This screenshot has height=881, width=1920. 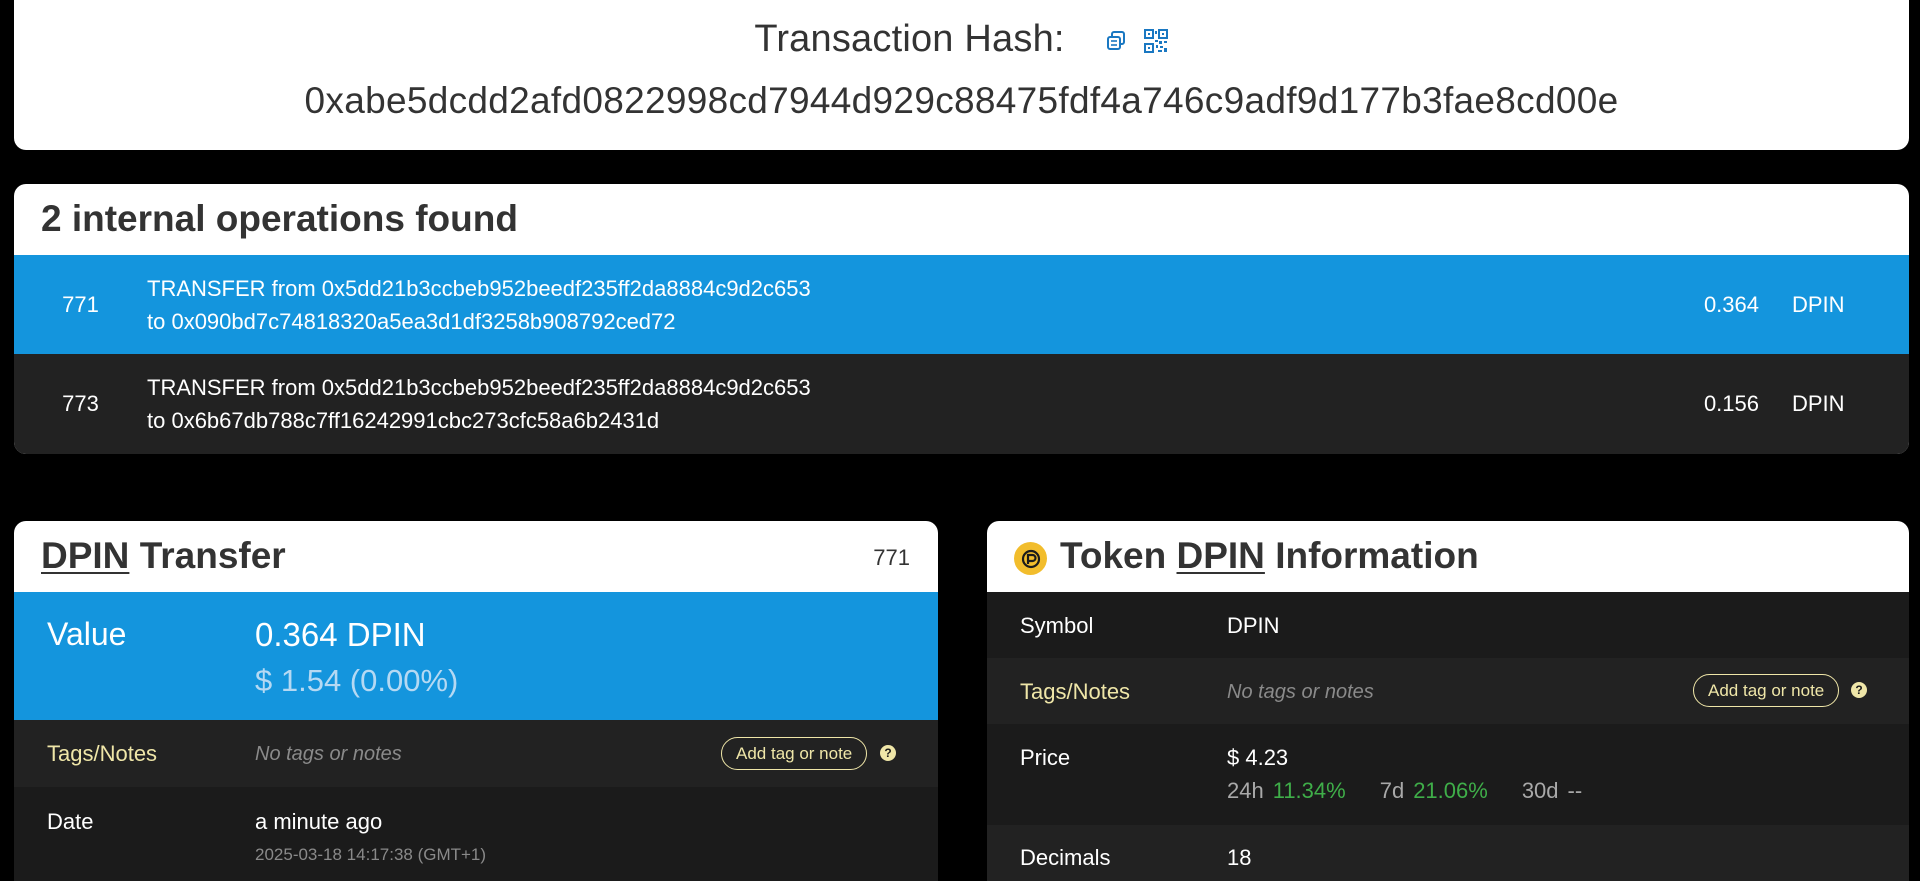 I want to click on transfer-card-header: DPIN Transfer 771, so click(x=476, y=556).